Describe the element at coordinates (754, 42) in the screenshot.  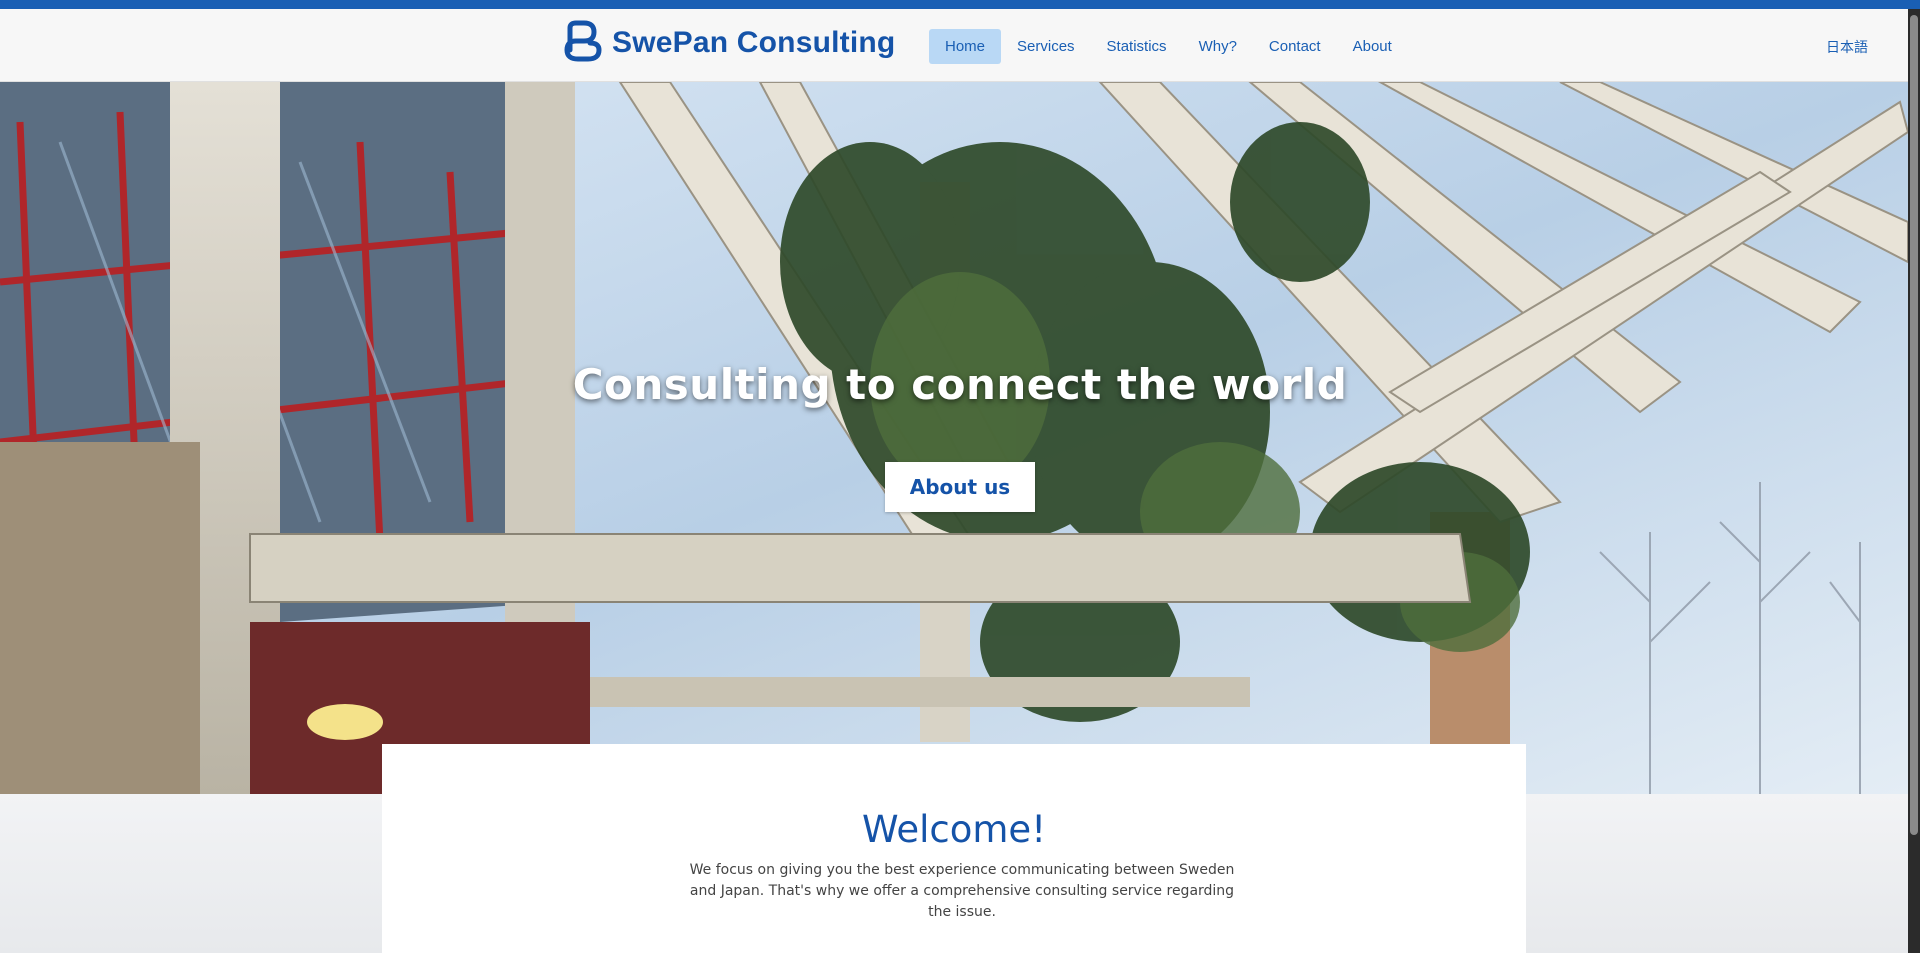
I see `brand-name: SwePan Consulting` at that location.